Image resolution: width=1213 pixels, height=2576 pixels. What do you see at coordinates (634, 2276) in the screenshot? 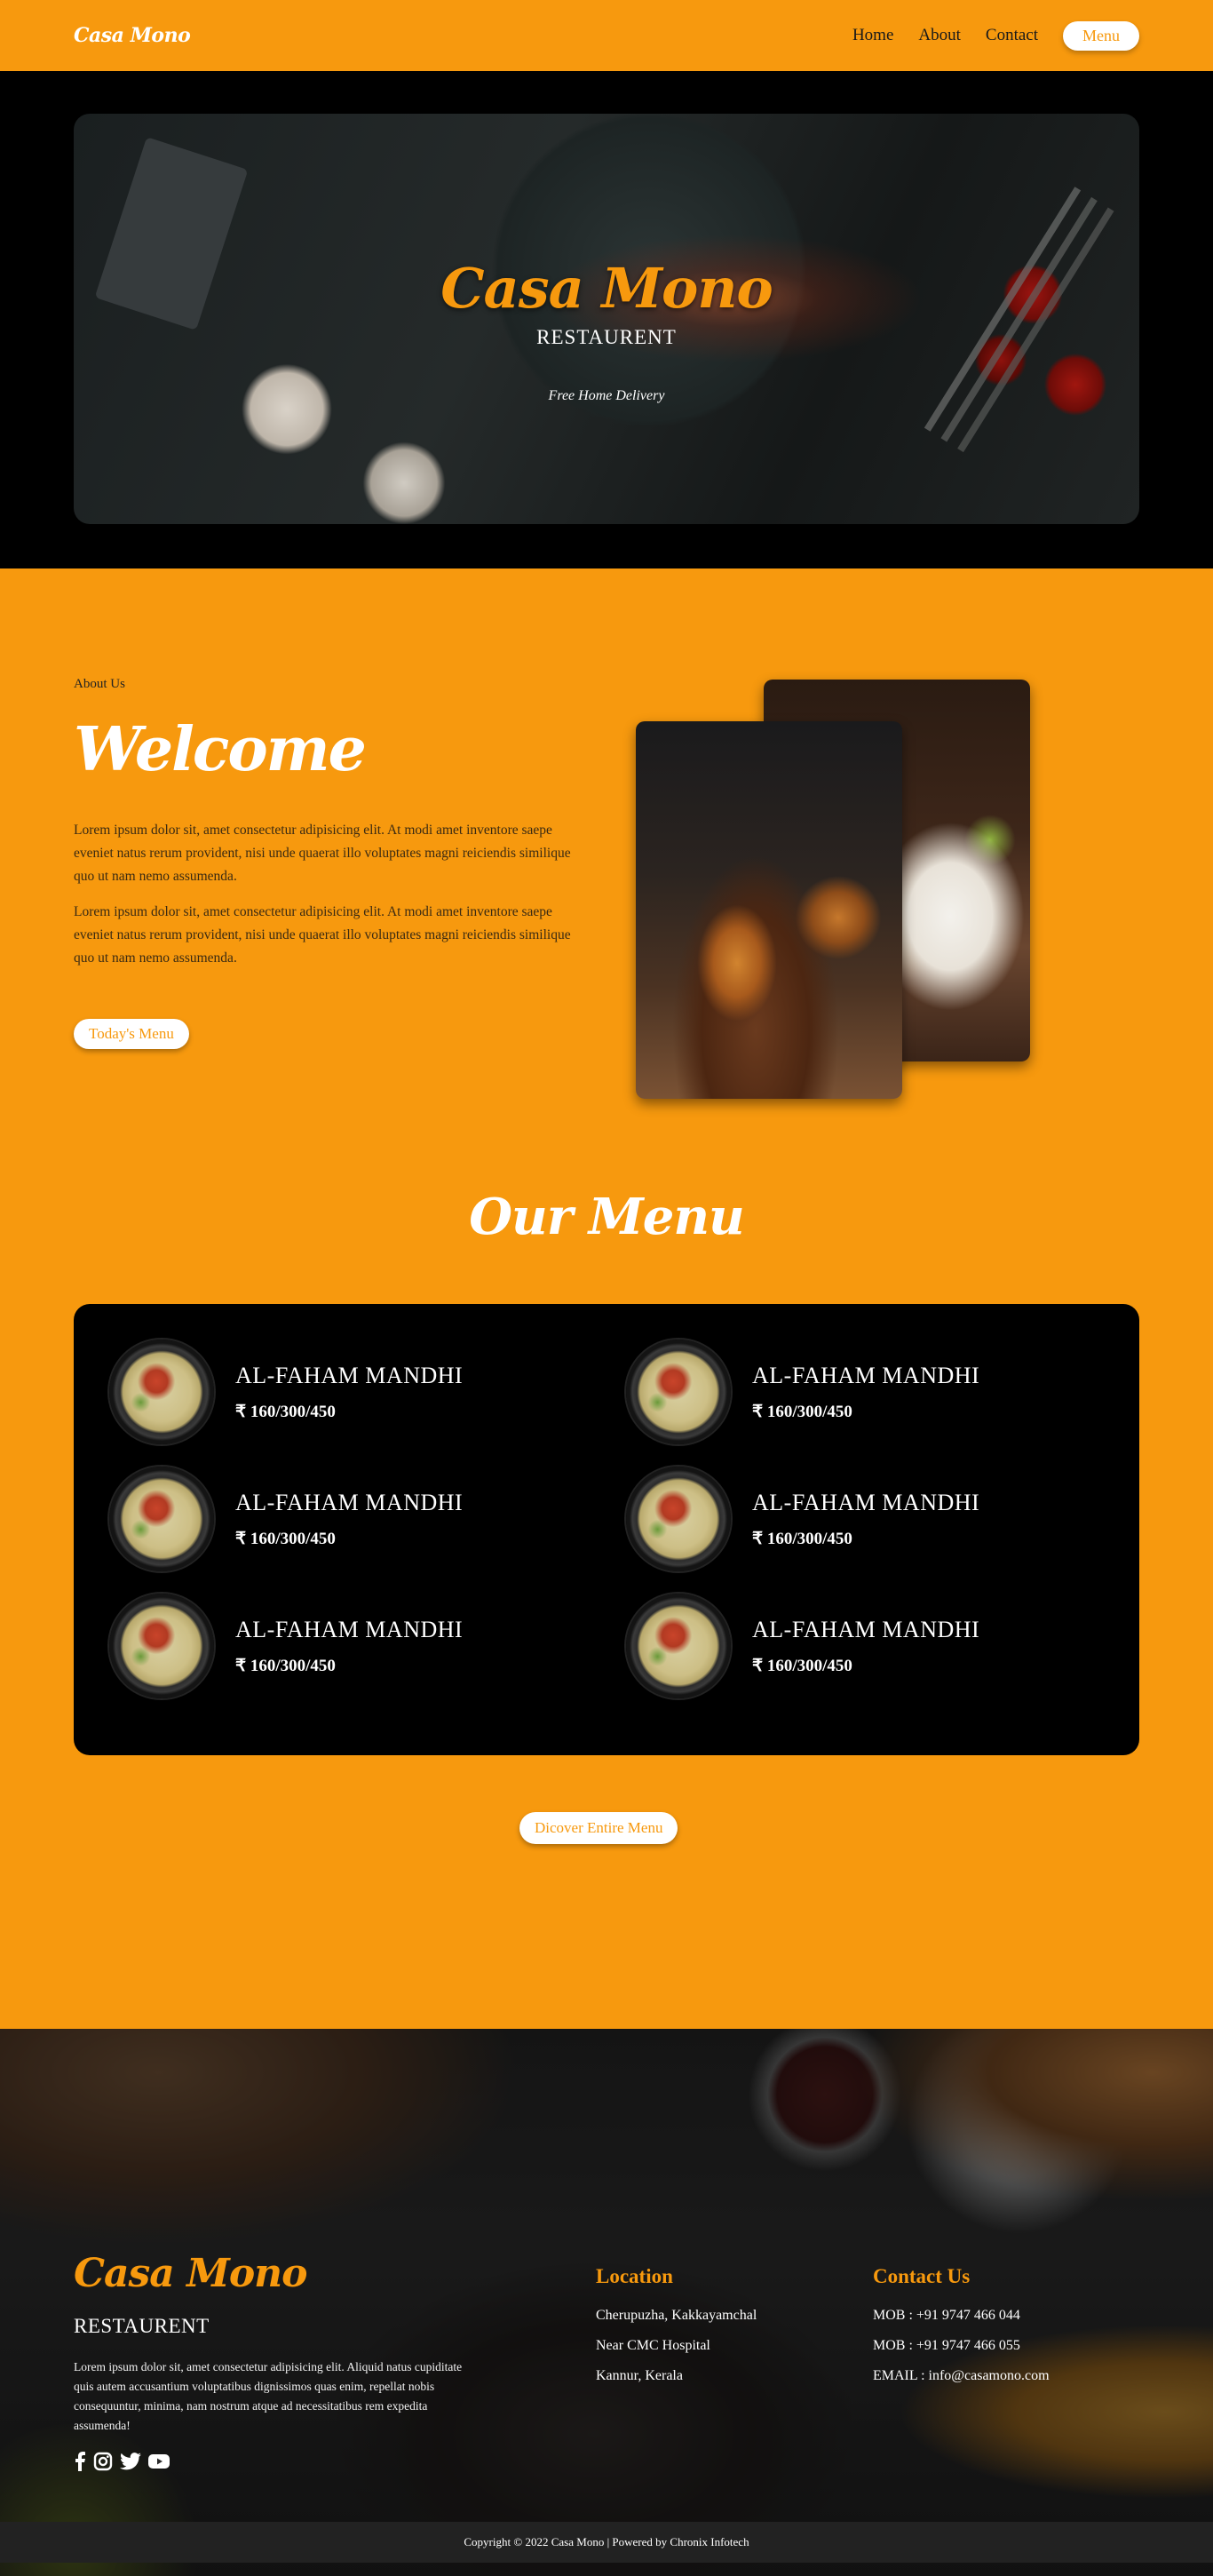
I see `location-heading: Location` at bounding box center [634, 2276].